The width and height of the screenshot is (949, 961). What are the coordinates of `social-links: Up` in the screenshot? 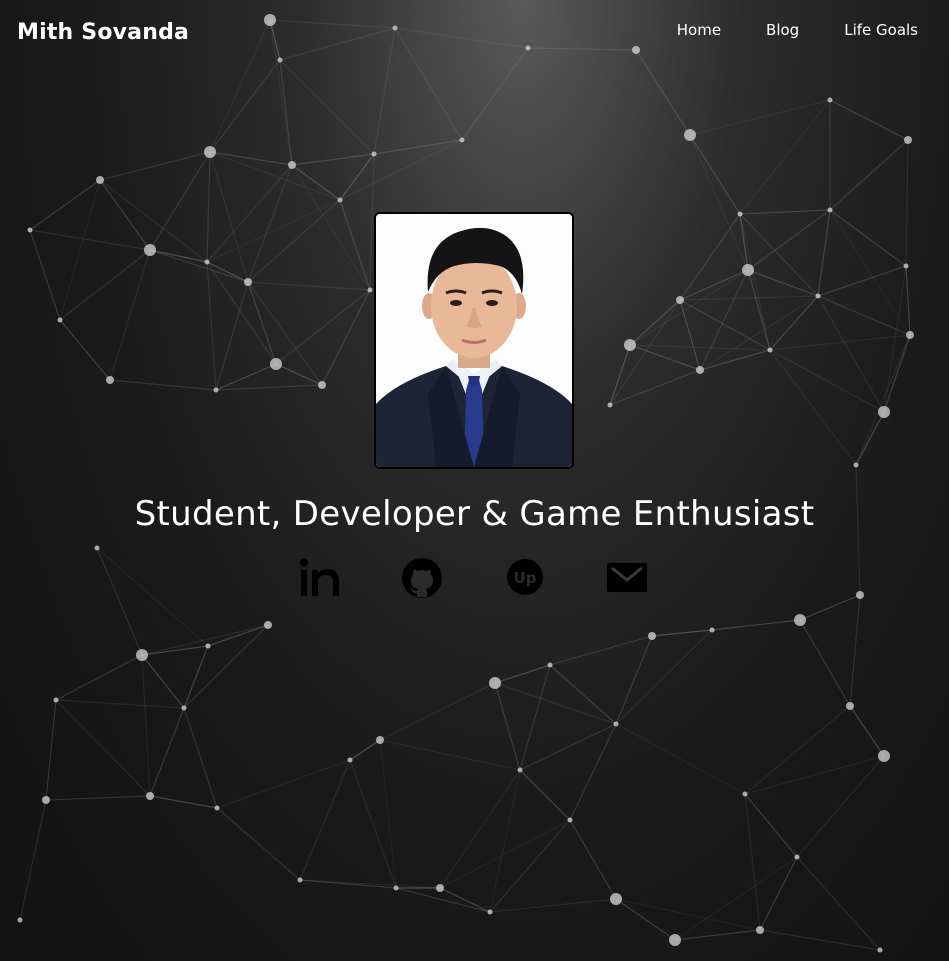 It's located at (474, 578).